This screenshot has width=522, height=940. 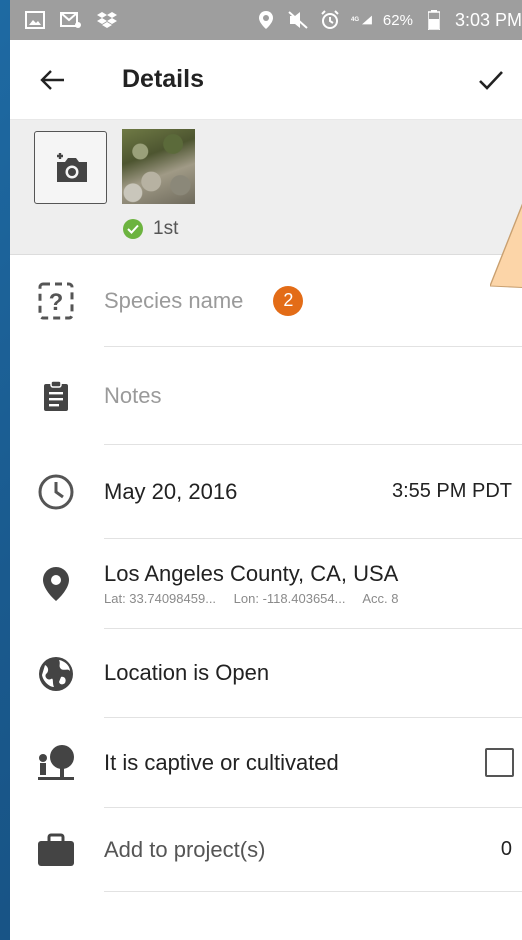 What do you see at coordinates (170, 492) in the screenshot?
I see `observation-date: May 20, 2016` at bounding box center [170, 492].